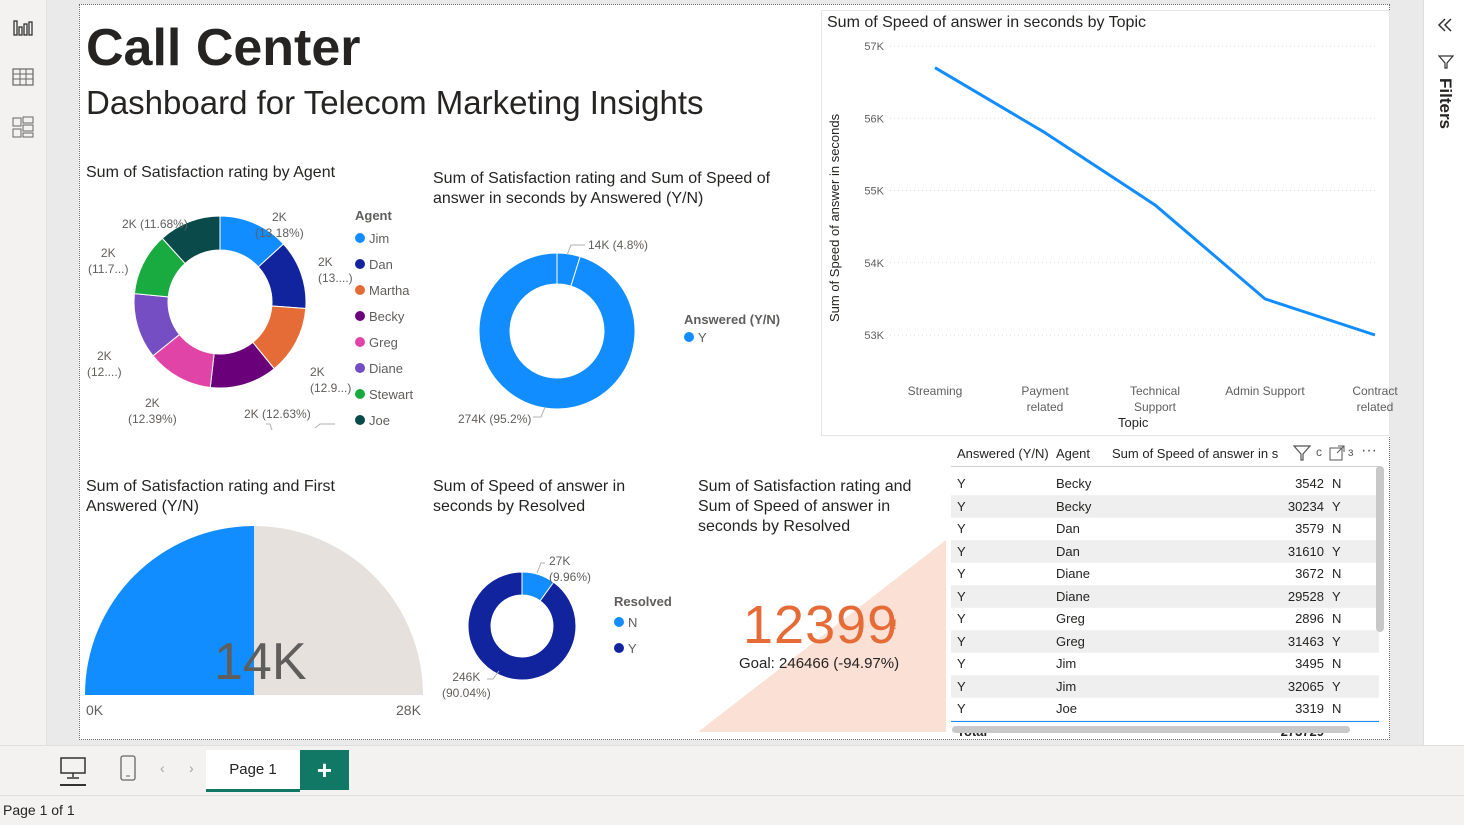 The width and height of the screenshot is (1464, 825). I want to click on agent-legend-item-dan: Dan, so click(384, 264).